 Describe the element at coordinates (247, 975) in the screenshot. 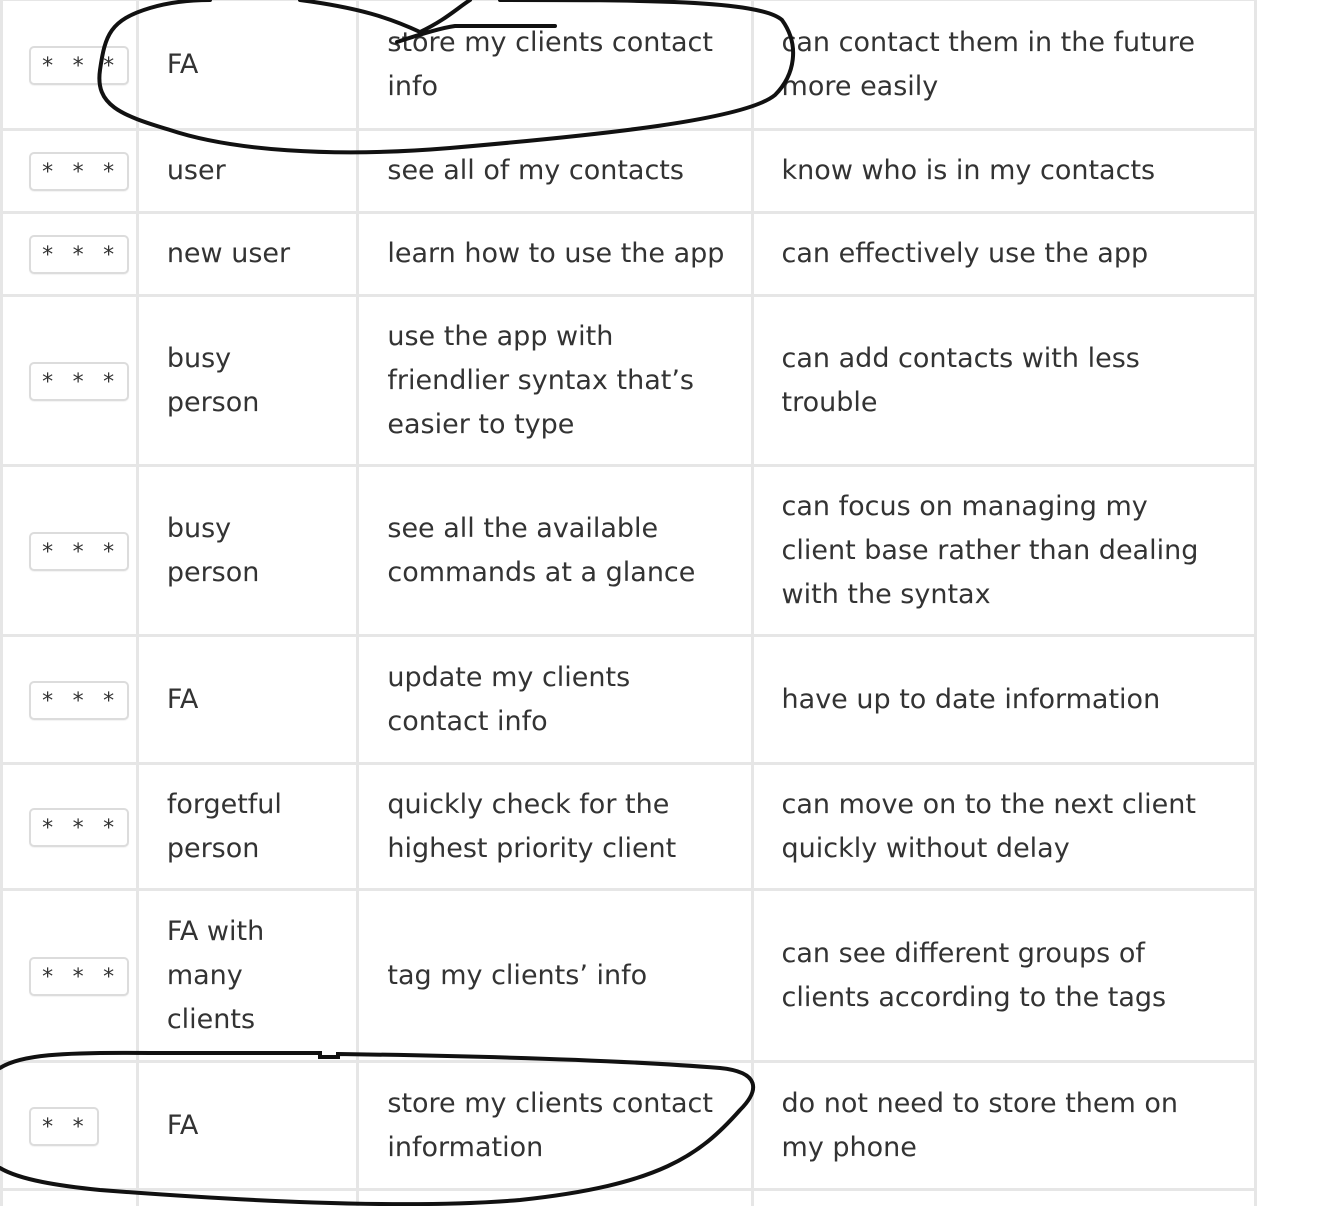

I see `as-a-cell: FA with many clients` at that location.